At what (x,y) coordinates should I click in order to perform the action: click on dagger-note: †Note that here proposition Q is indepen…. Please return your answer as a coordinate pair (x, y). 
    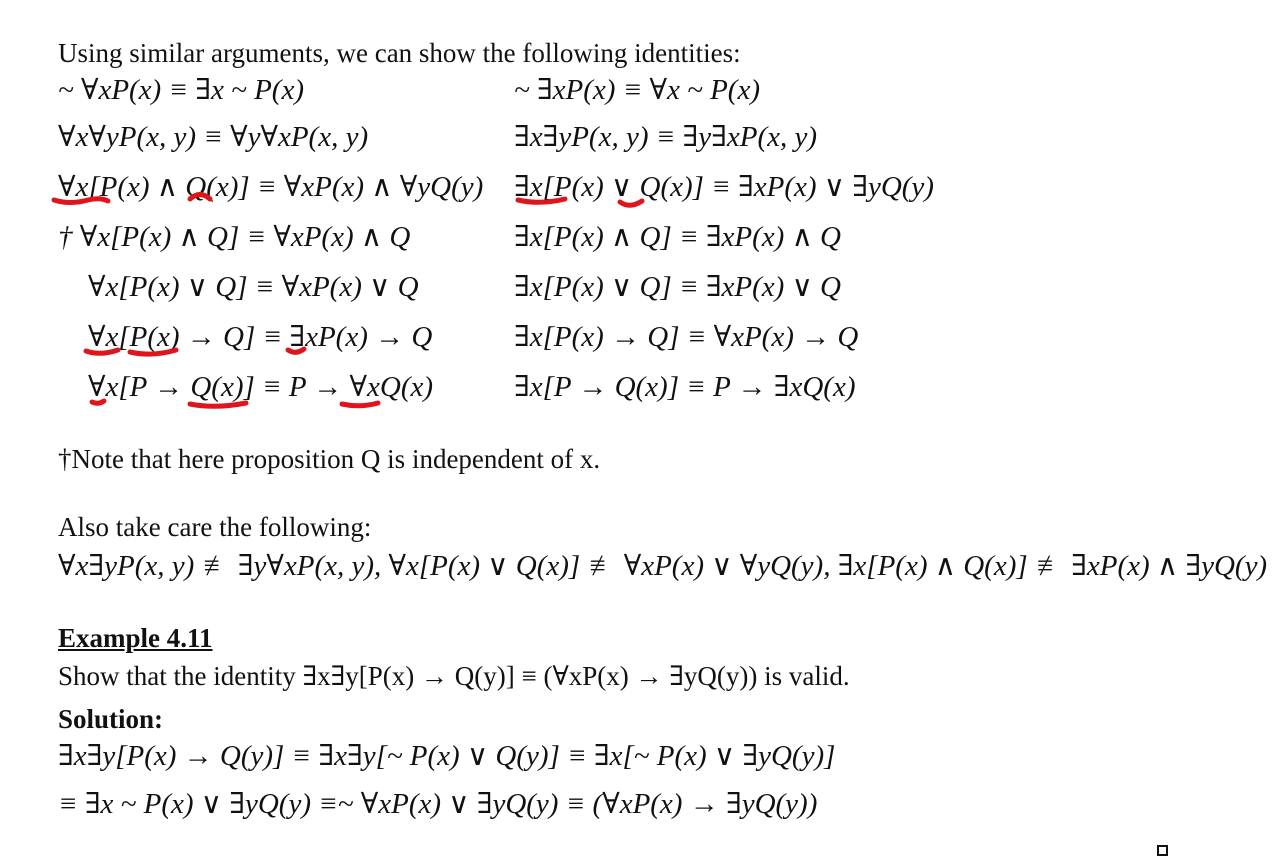
    Looking at the image, I should click on (329, 459).